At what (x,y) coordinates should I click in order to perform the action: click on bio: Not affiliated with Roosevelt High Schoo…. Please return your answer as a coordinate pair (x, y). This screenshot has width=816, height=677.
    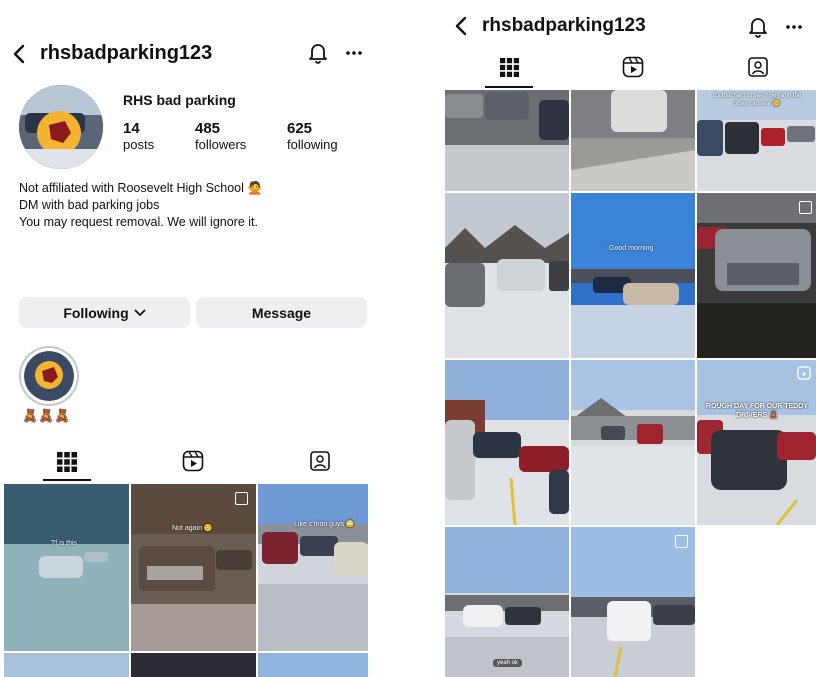
    Looking at the image, I should click on (141, 205).